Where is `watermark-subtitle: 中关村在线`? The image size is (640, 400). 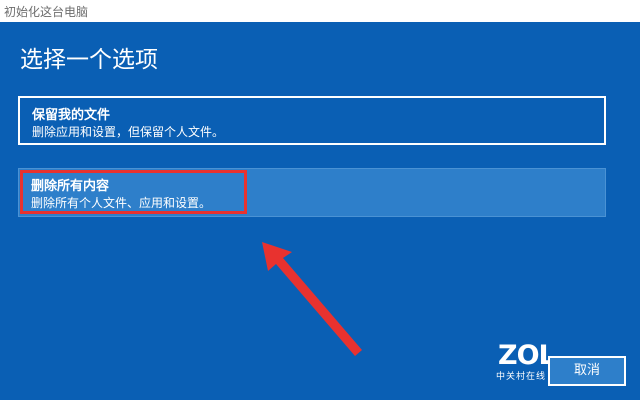
watermark-subtitle: 中关村在线 is located at coordinates (521, 377).